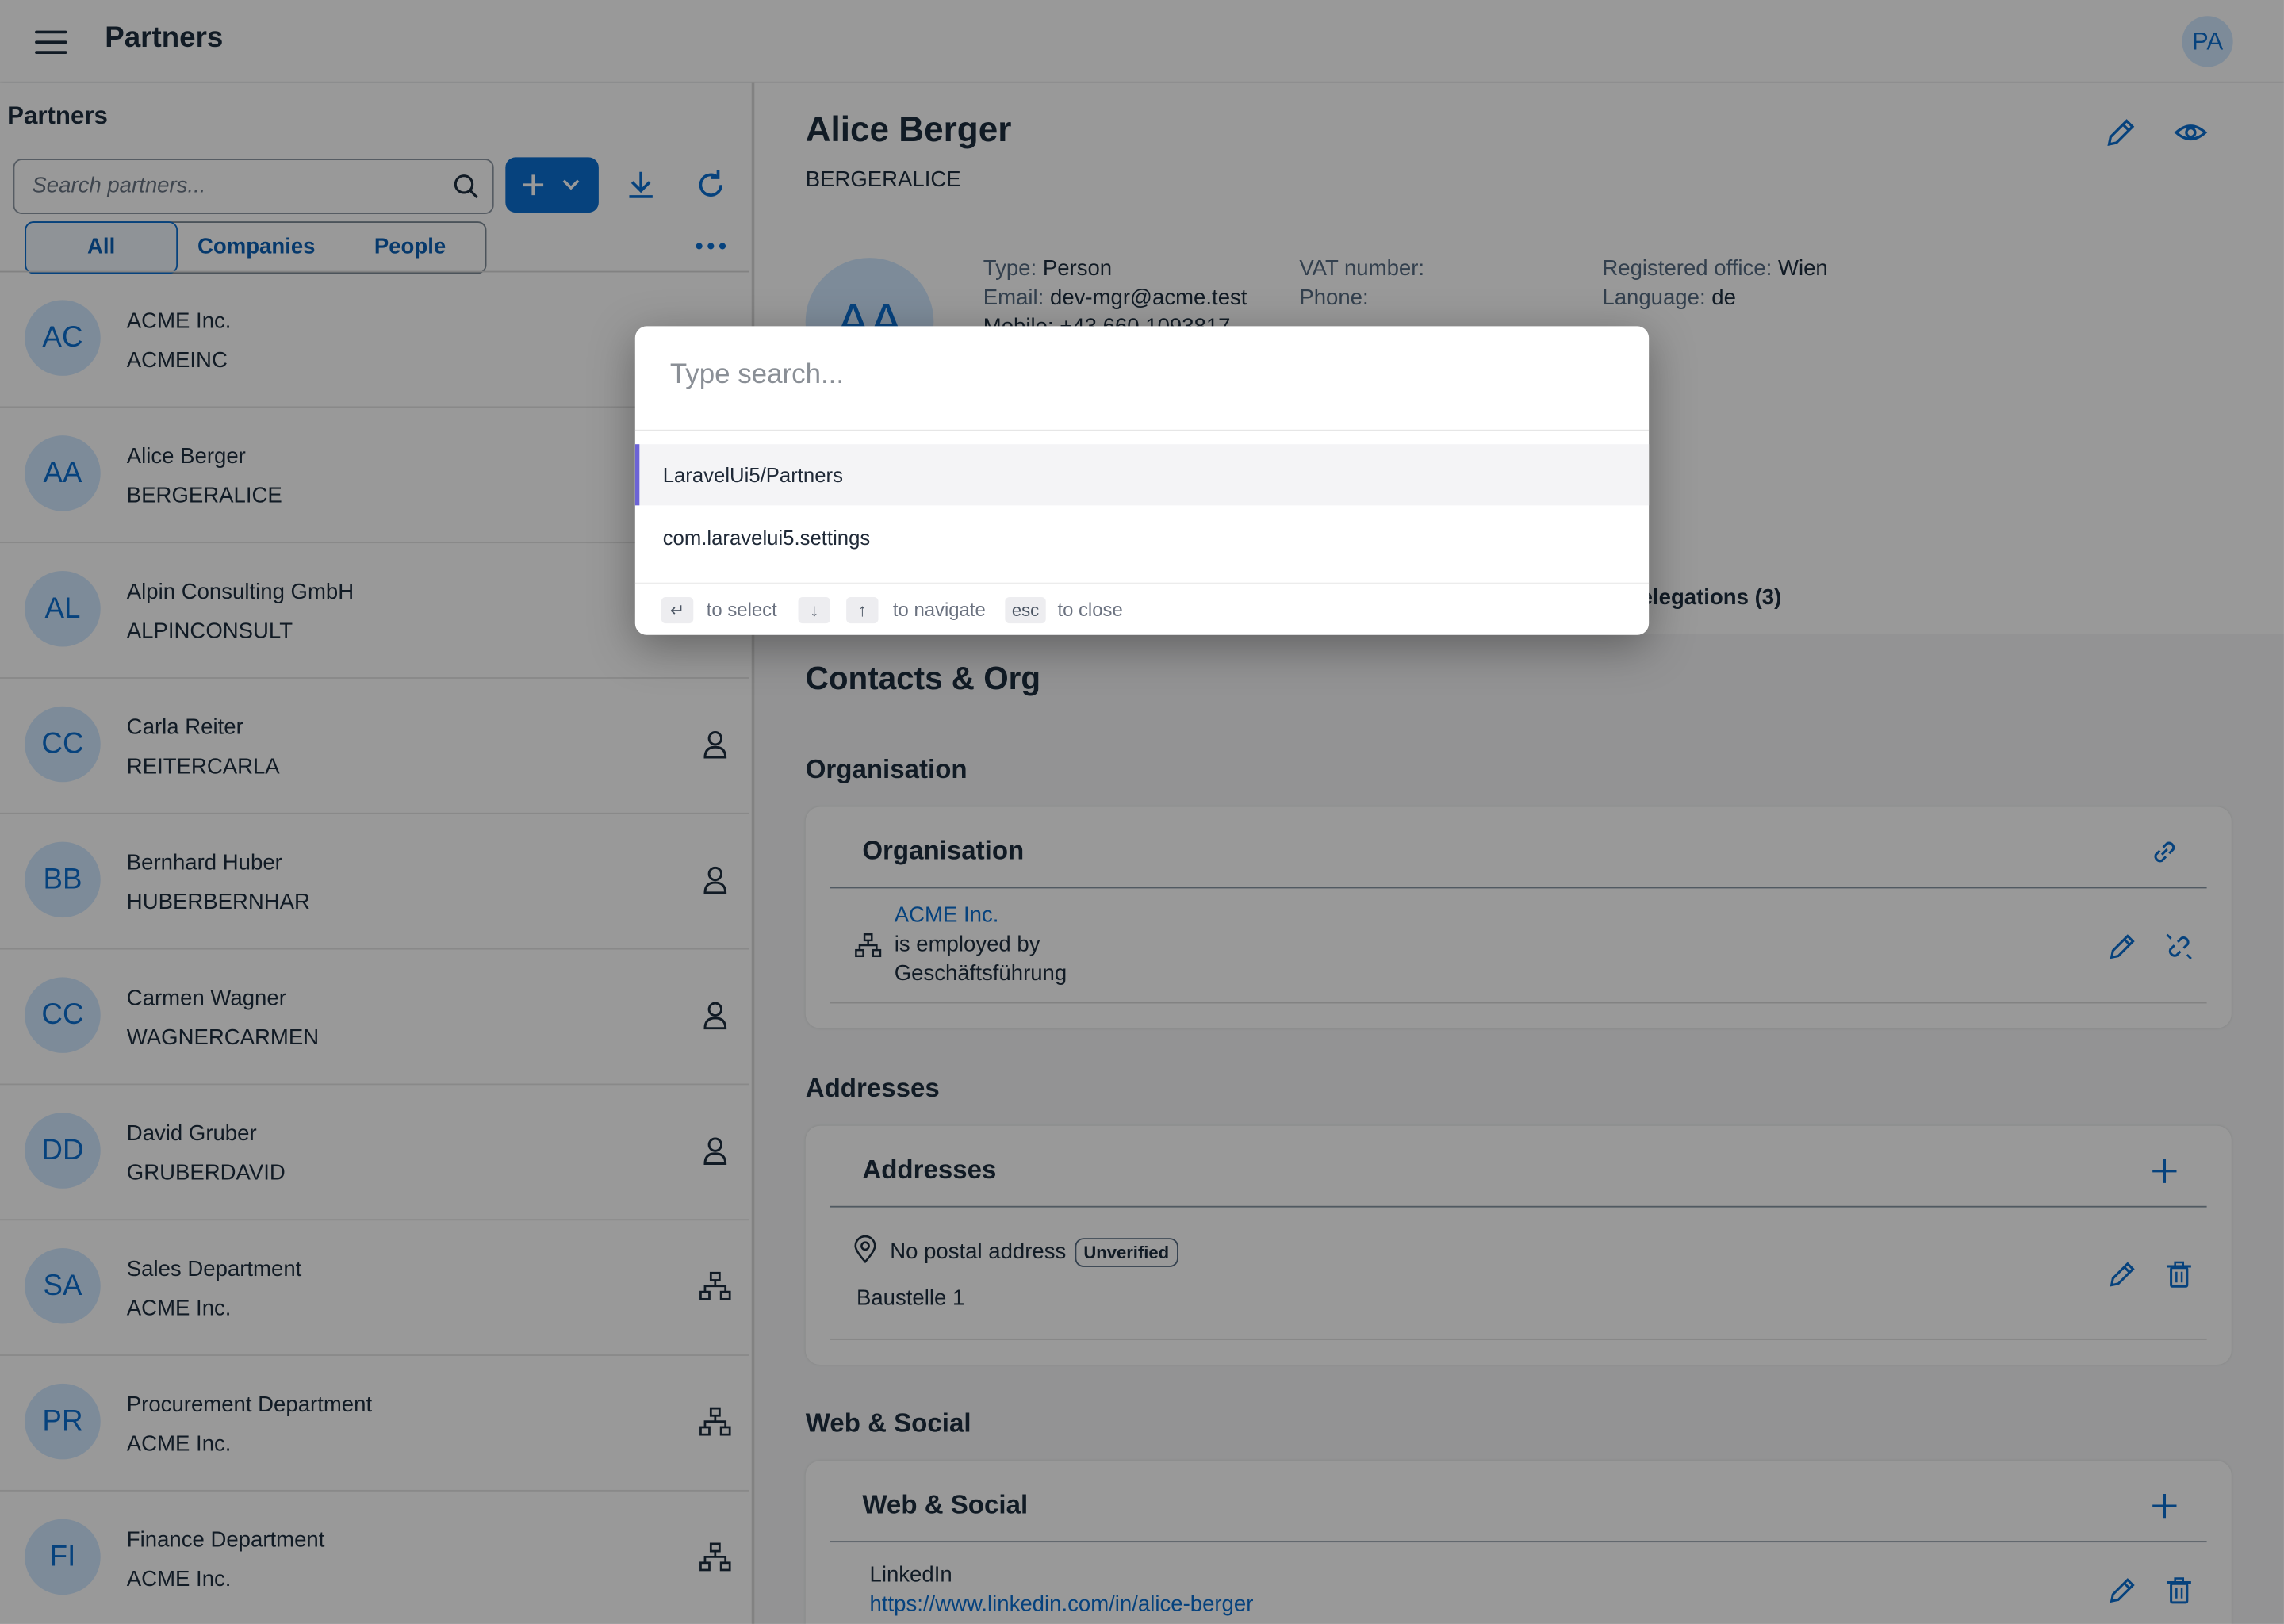 This screenshot has height=1624, width=2284. I want to click on hint-select: to select, so click(741, 609).